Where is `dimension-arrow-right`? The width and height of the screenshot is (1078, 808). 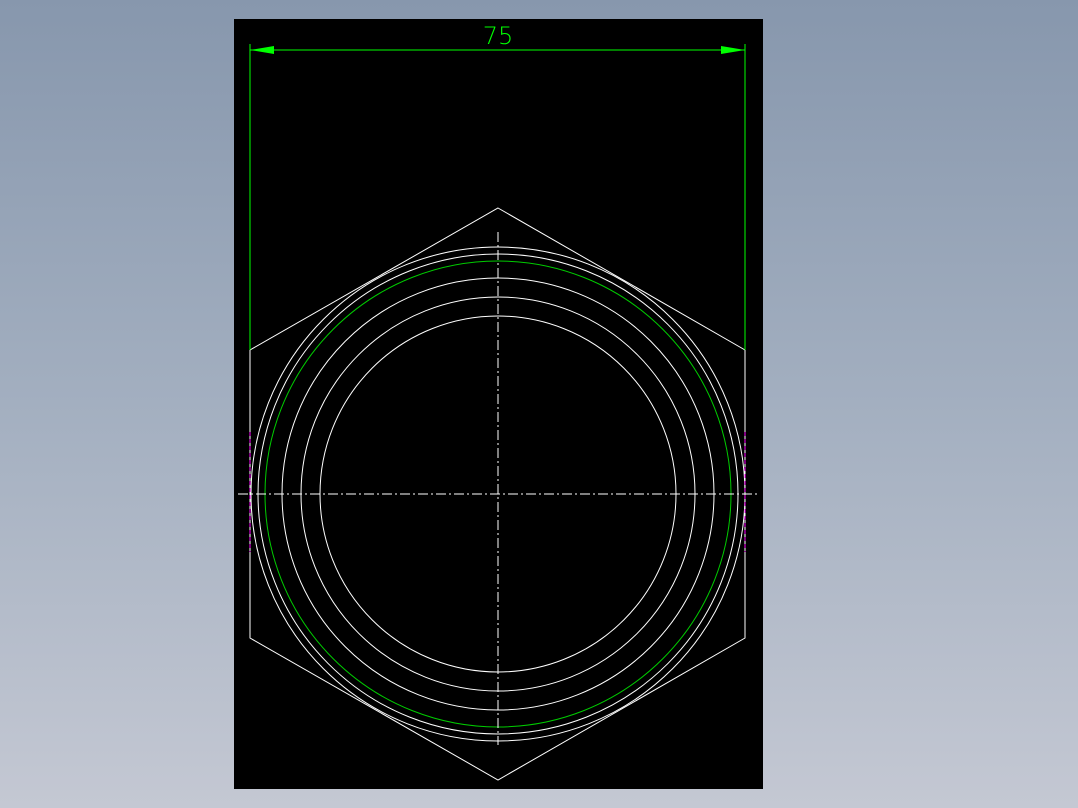
dimension-arrow-right is located at coordinates (733, 50).